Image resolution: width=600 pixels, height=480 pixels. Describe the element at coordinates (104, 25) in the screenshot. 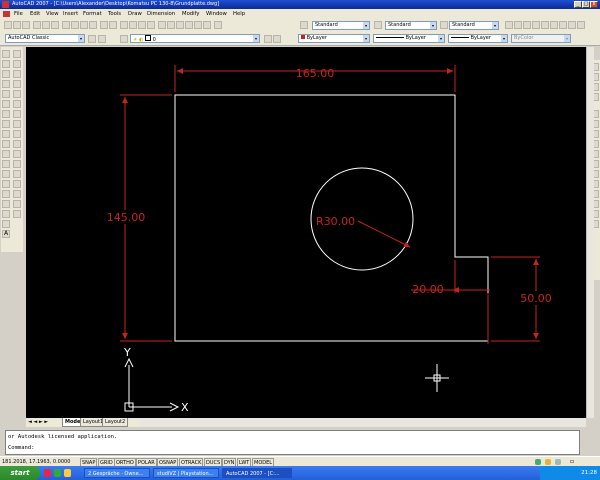

I see `undo-icon` at that location.